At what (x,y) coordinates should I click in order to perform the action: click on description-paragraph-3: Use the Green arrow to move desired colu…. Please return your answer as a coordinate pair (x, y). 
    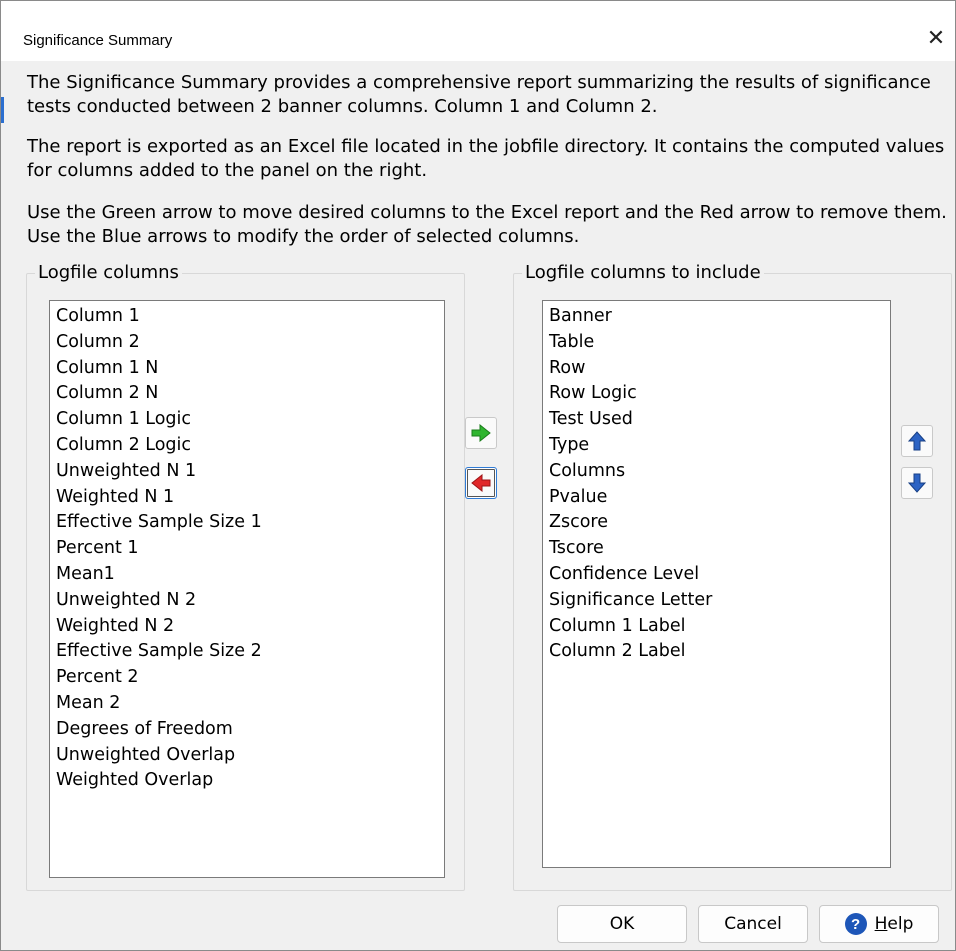
    Looking at the image, I should click on (487, 224).